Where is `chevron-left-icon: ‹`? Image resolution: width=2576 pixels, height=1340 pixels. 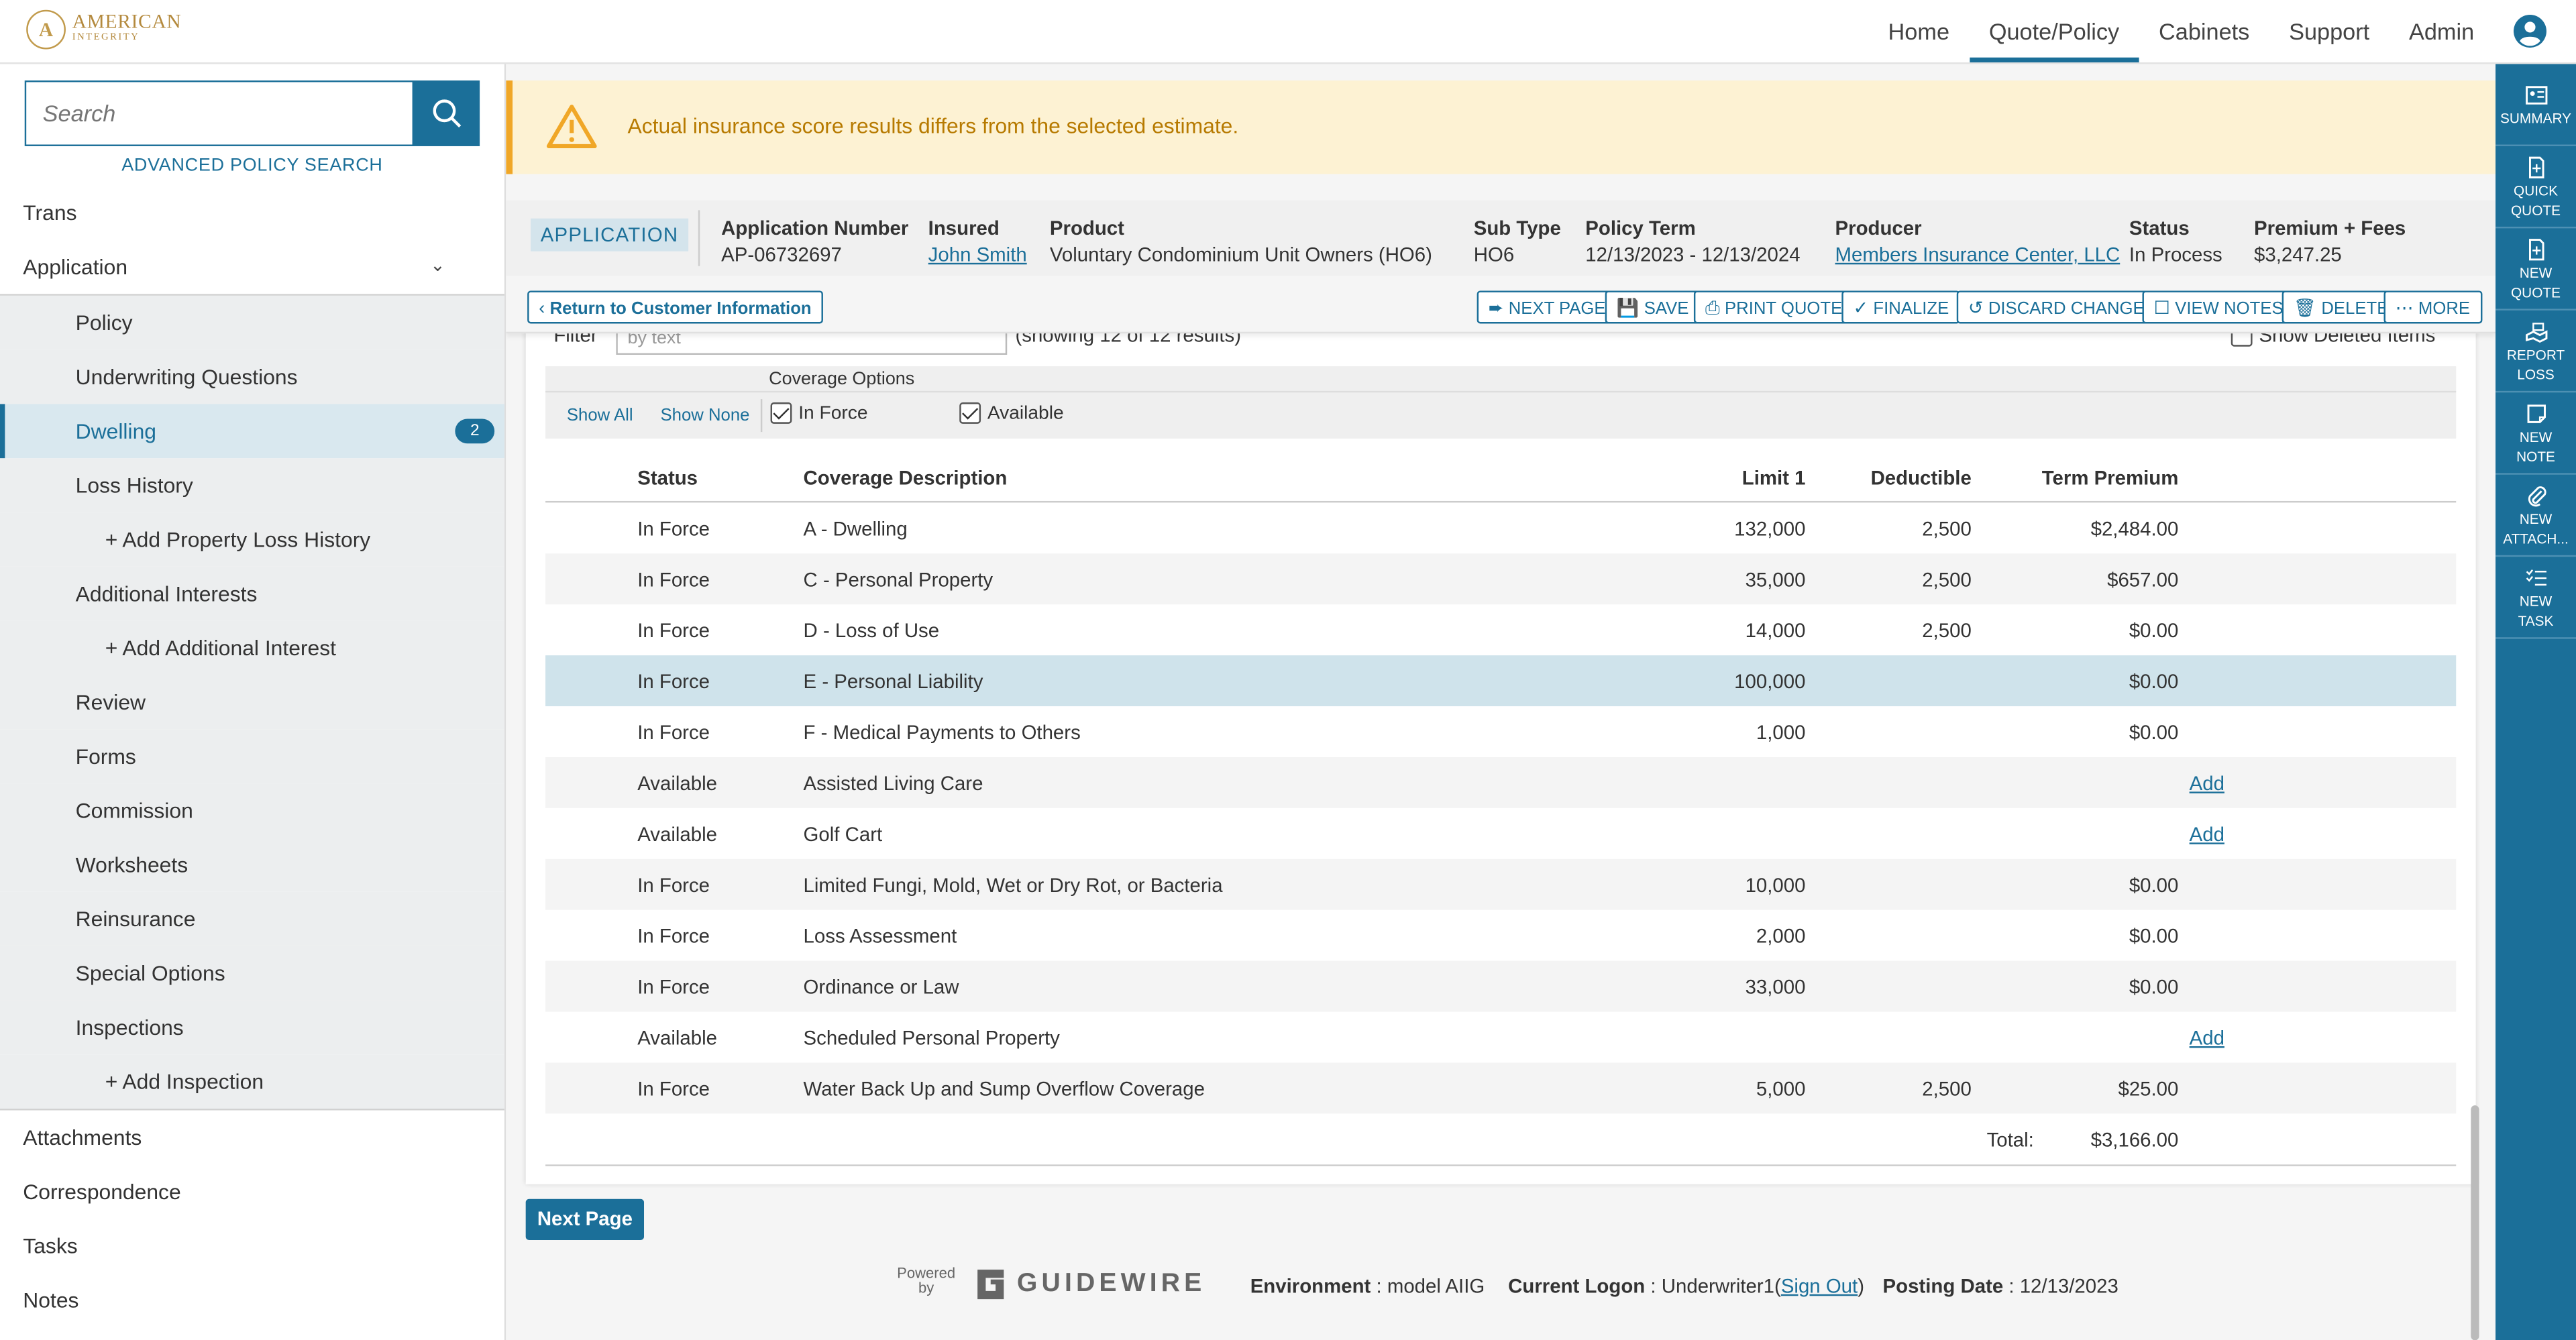
chevron-left-icon: ‹ is located at coordinates (542, 308).